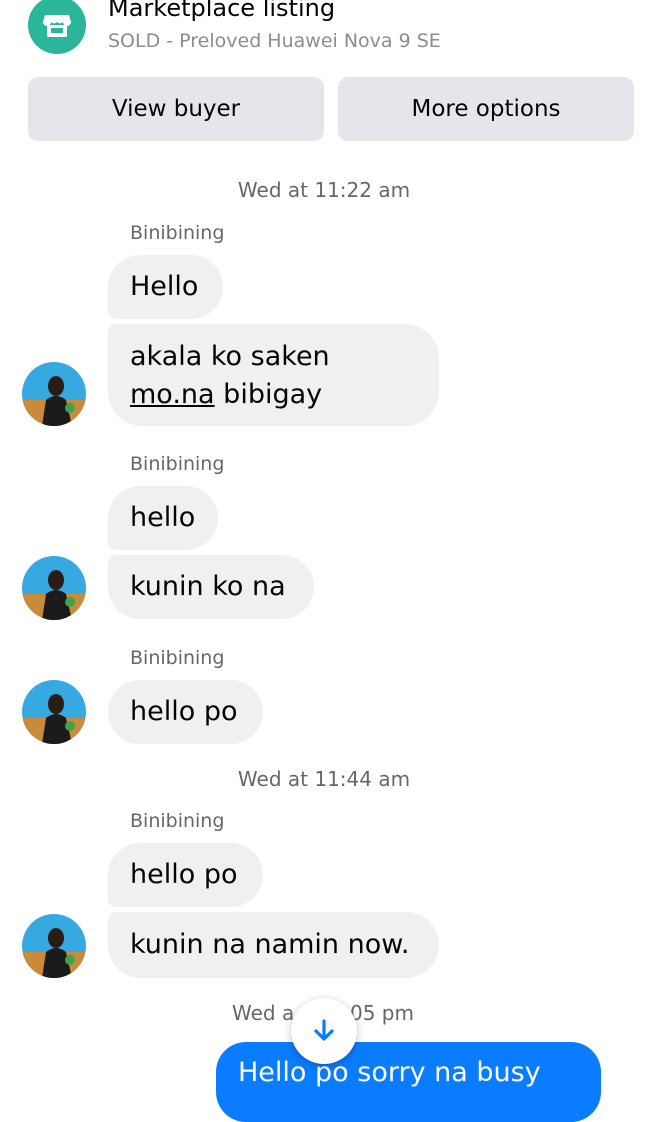 The width and height of the screenshot is (648, 1122). I want to click on more-options-button: More options, so click(486, 109).